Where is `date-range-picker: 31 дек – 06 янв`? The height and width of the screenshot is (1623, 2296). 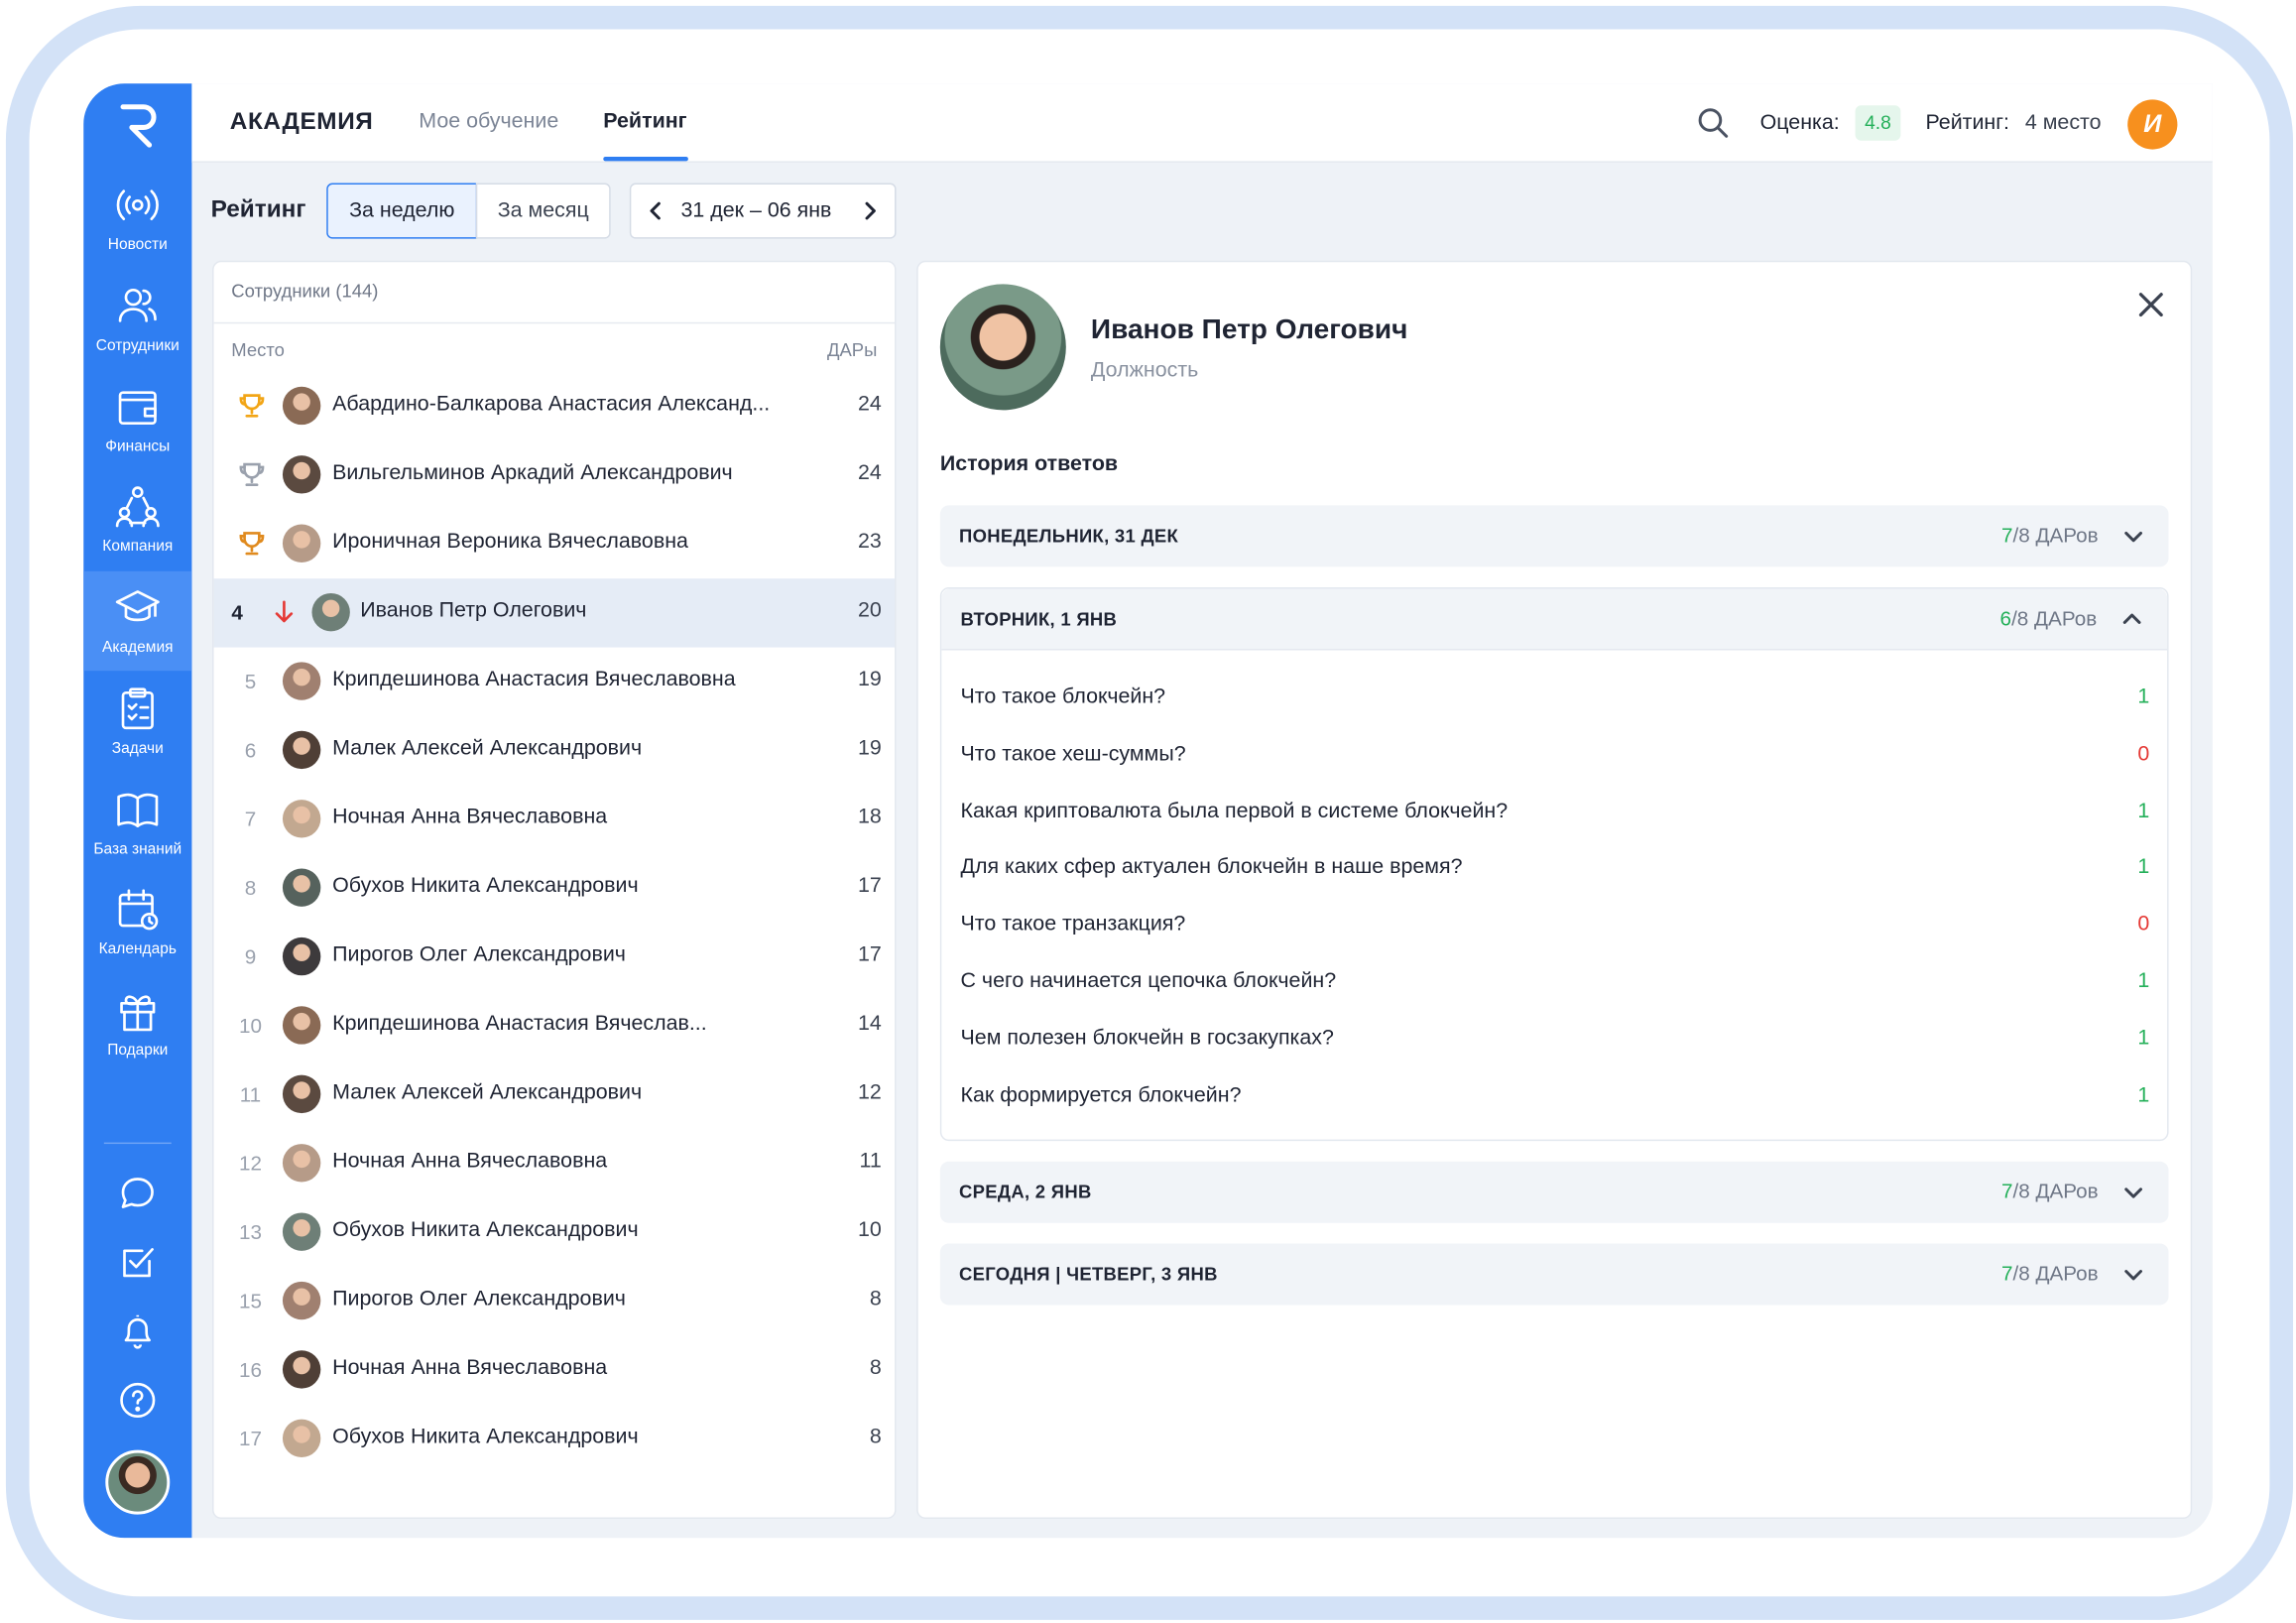
date-range-picker: 31 дек – 06 янв is located at coordinates (763, 211).